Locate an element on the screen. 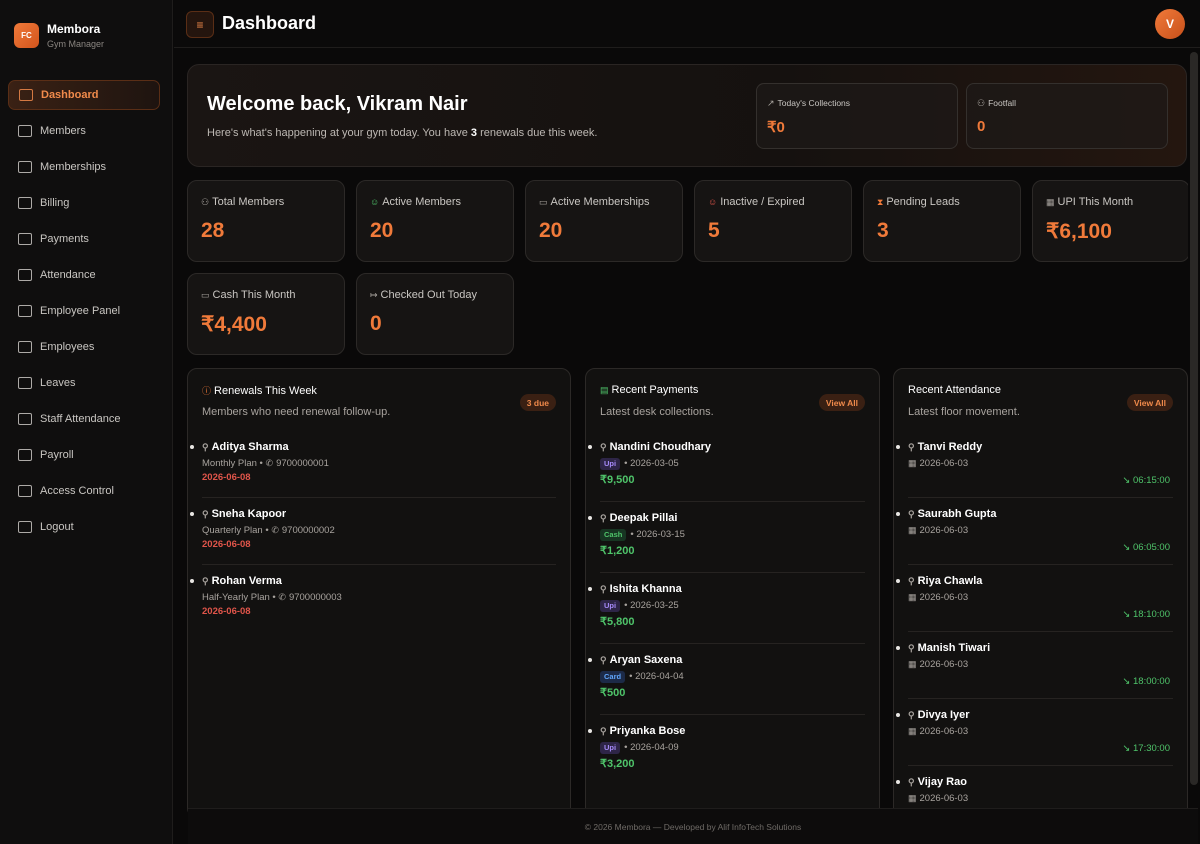  welcome-greeting: Welcome back, Vikram Nair is located at coordinates (337, 104).